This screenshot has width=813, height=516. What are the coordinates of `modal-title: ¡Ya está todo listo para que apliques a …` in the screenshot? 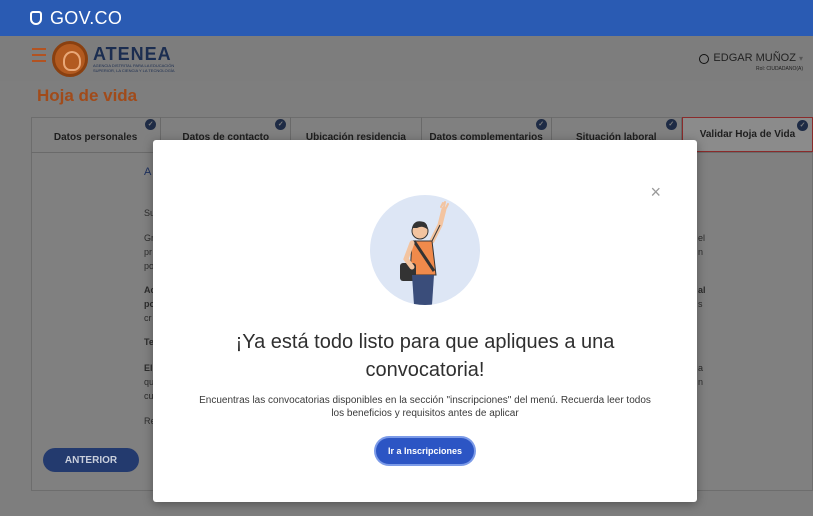 It's located at (425, 356).